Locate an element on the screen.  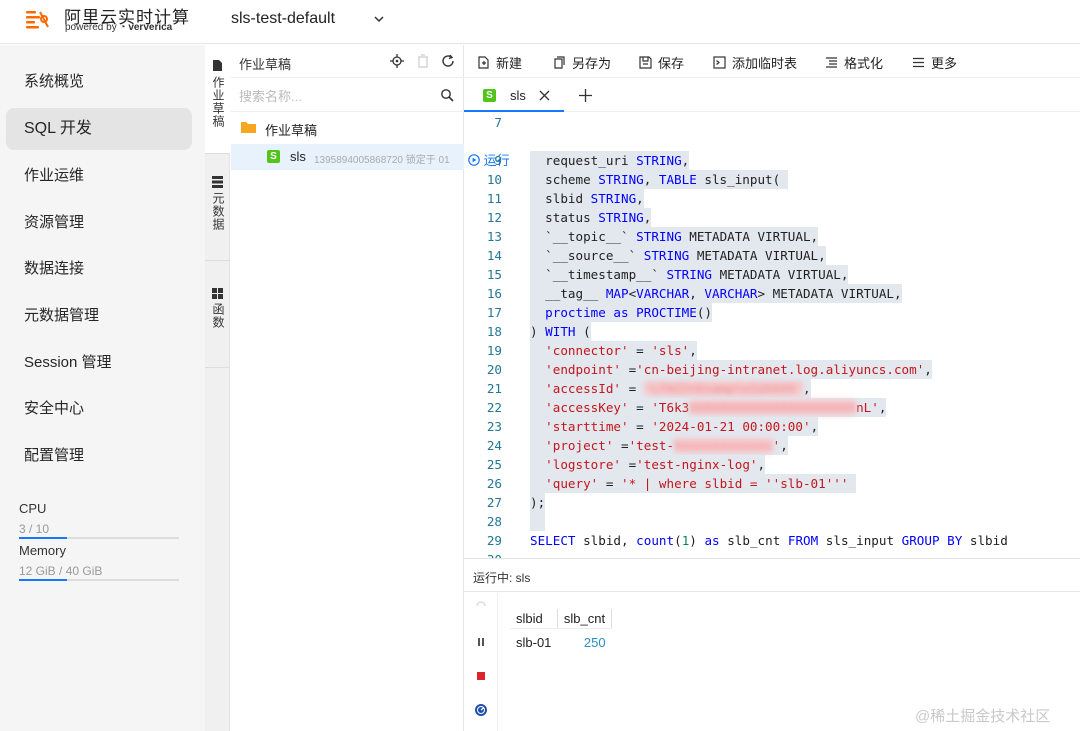
save-icon is located at coordinates (645, 62).